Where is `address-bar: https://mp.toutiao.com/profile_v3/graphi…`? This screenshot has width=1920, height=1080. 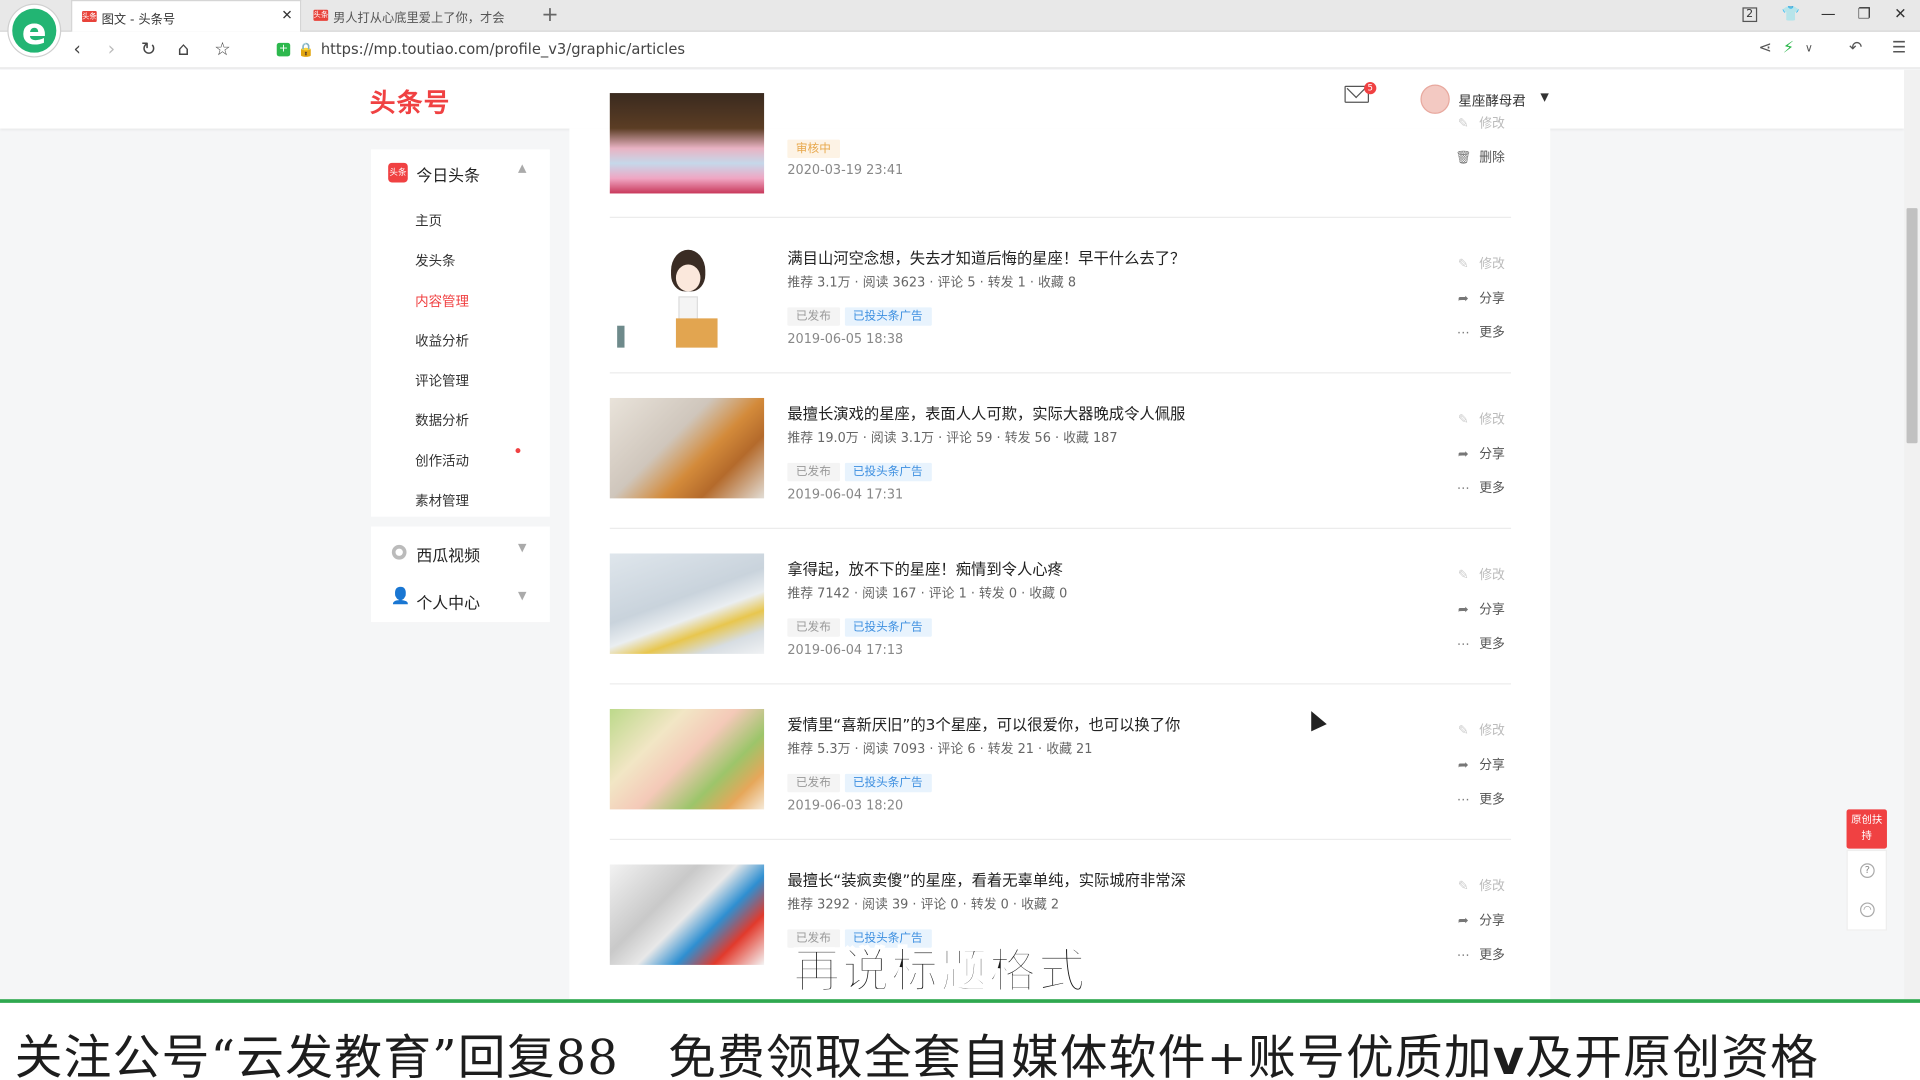 address-bar: https://mp.toutiao.com/profile_v3/graphi… is located at coordinates (503, 48).